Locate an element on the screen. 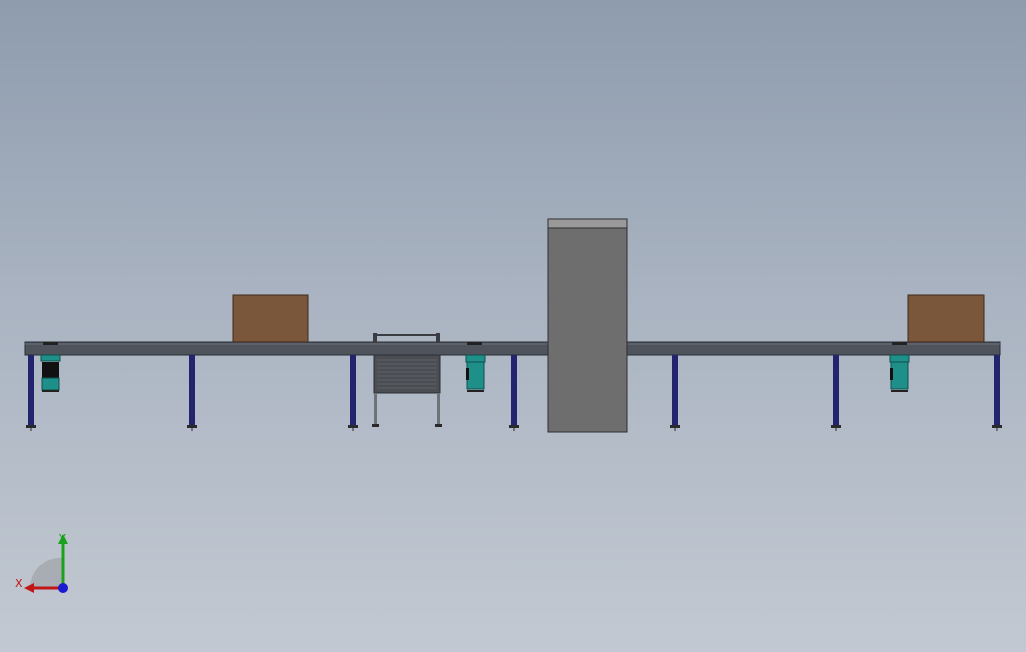 The width and height of the screenshot is (1026, 652). carton-box-left is located at coordinates (270, 318).